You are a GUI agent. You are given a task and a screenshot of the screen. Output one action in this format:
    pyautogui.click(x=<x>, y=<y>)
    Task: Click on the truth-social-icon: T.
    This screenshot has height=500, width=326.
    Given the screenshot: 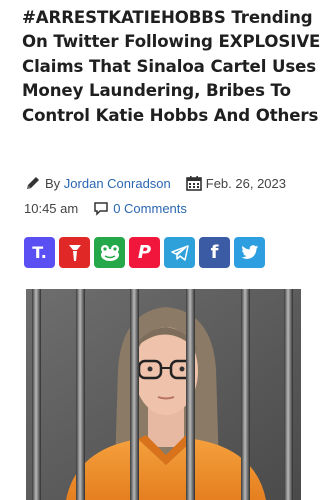 What is the action you would take?
    pyautogui.click(x=39, y=252)
    